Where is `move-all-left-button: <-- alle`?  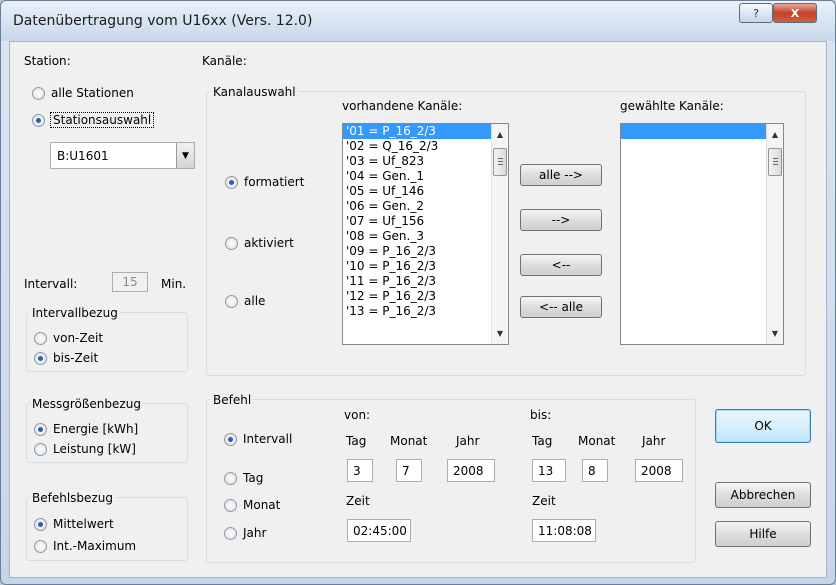
move-all-left-button: <-- alle is located at coordinates (561, 307).